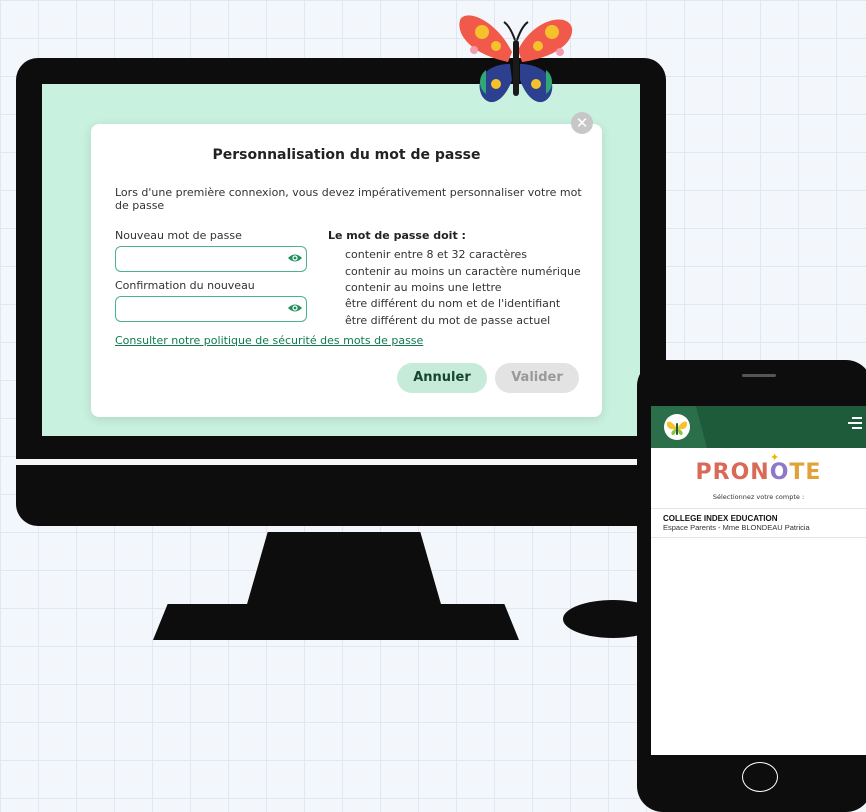  What do you see at coordinates (336, 622) in the screenshot?
I see `monitor-stand-base` at bounding box center [336, 622].